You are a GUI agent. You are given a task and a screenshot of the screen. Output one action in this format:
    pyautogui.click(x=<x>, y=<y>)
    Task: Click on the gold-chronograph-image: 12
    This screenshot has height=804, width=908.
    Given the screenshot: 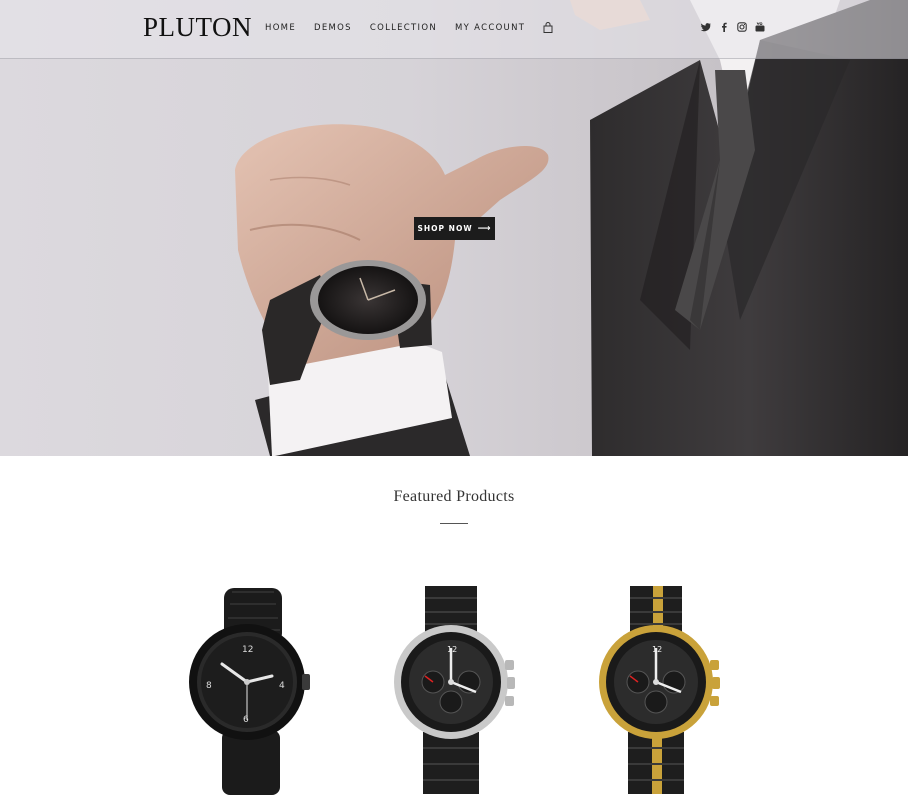 What is the action you would take?
    pyautogui.click(x=659, y=690)
    